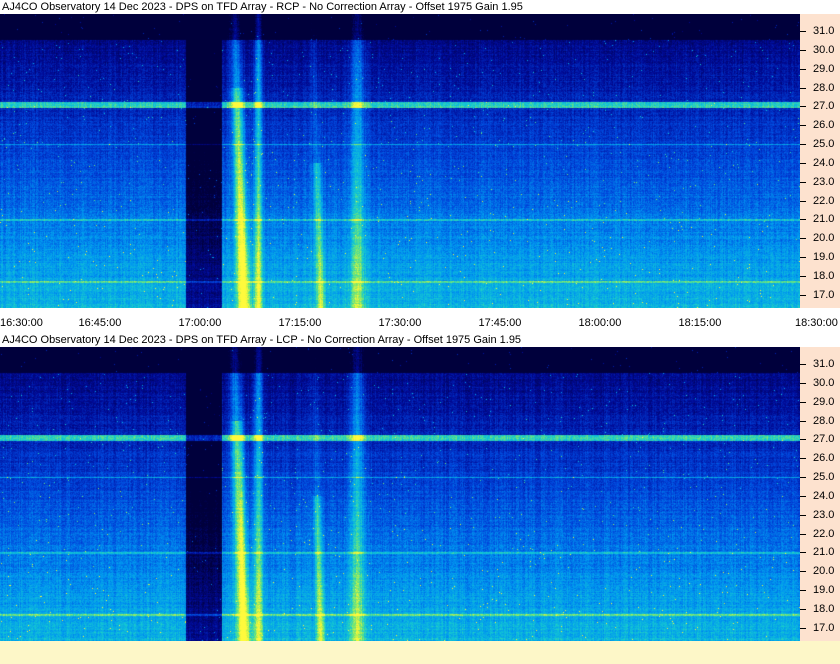 This screenshot has height=664, width=840. What do you see at coordinates (816, 323) in the screenshot?
I see `x-tick-label: 18:30:00` at bounding box center [816, 323].